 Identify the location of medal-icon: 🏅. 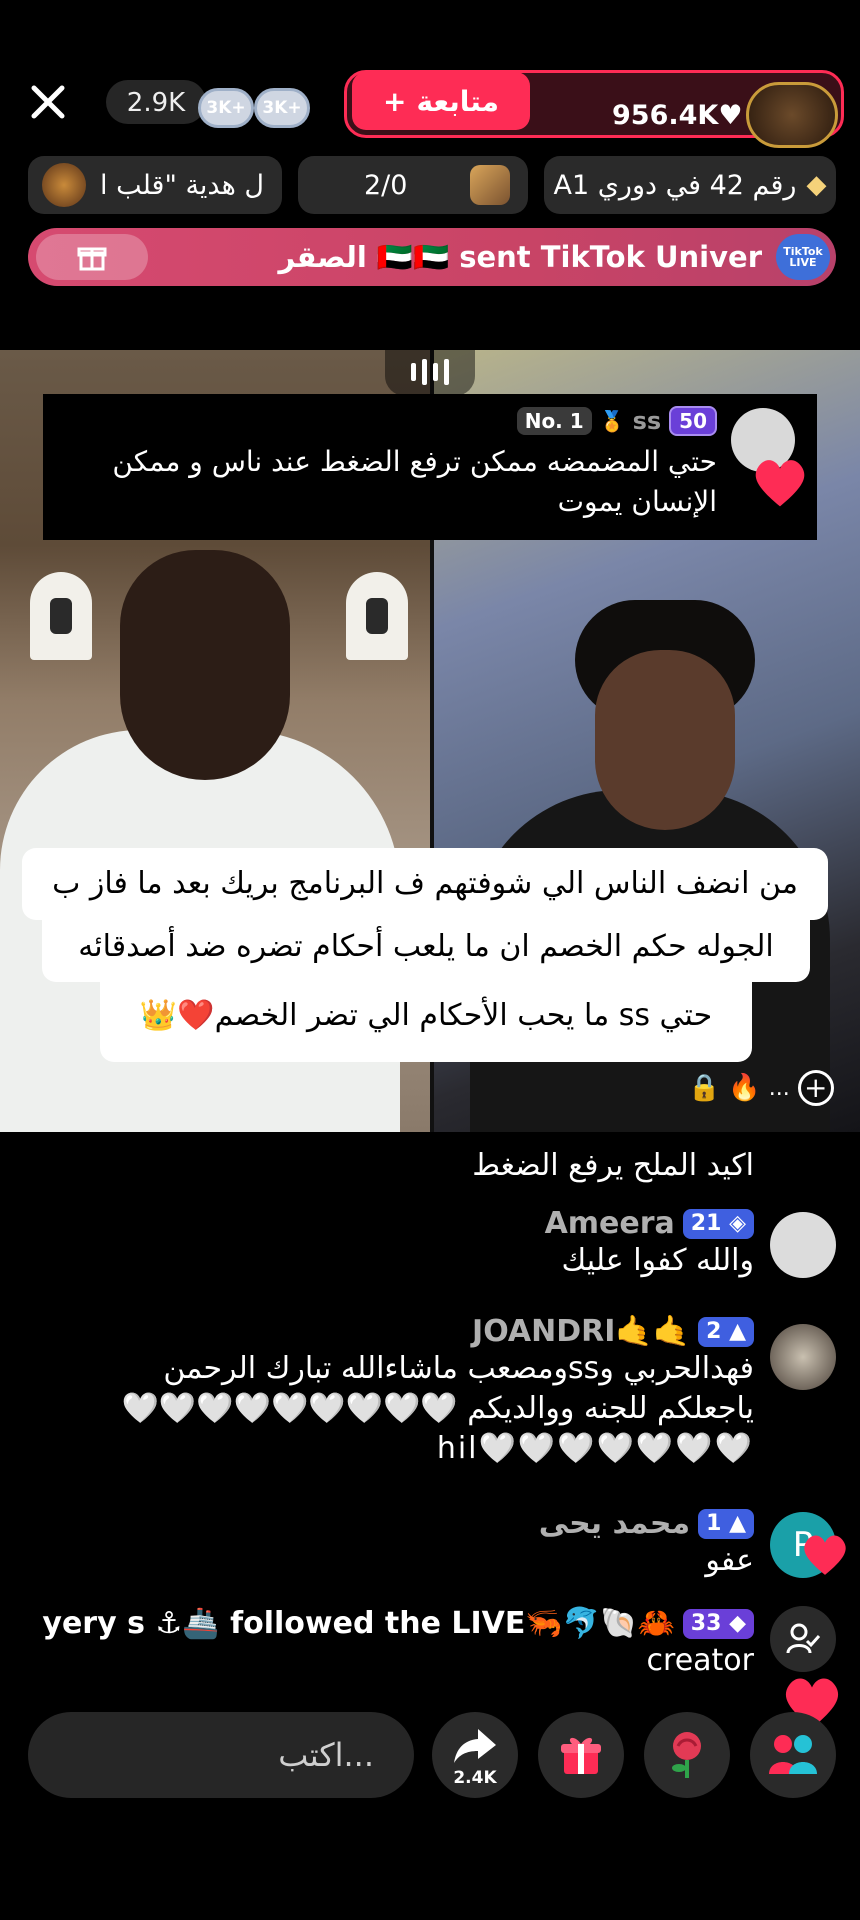
(612, 421).